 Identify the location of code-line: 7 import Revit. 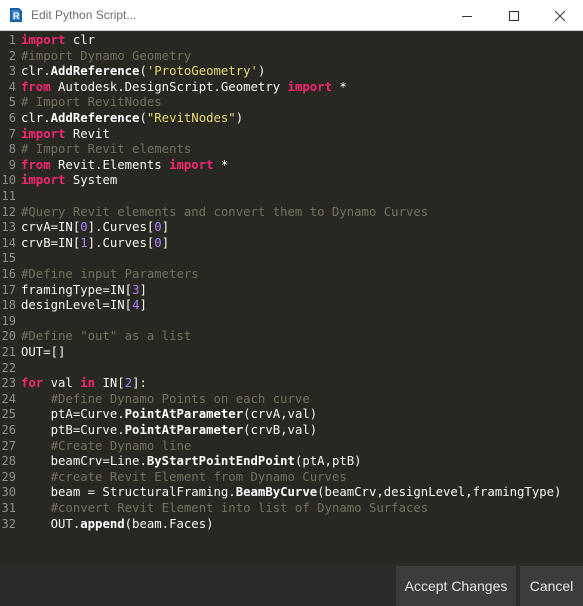
(291, 135).